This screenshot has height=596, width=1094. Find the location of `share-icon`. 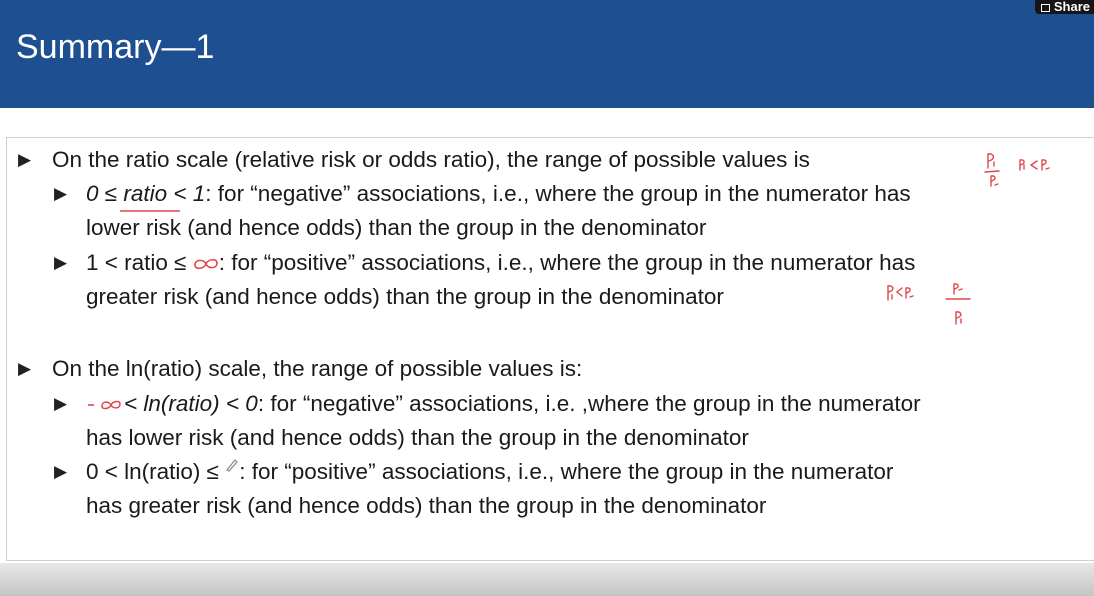

share-icon is located at coordinates (1045, 8).